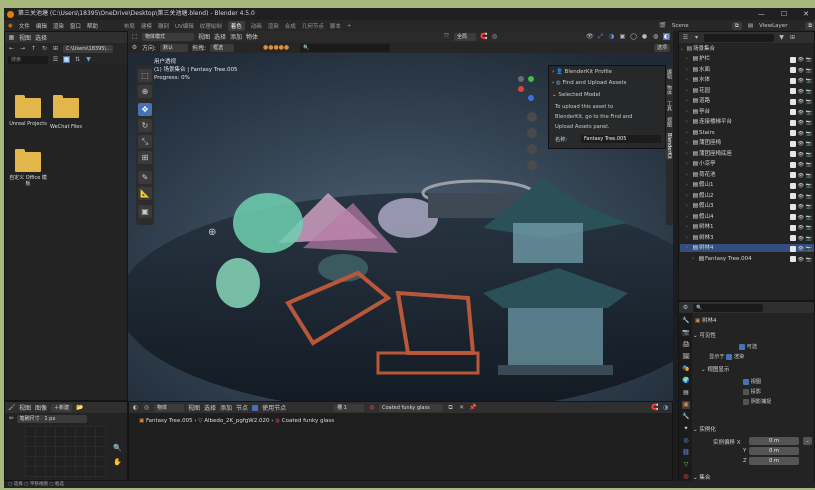 This screenshot has width=815, height=490. Describe the element at coordinates (236, 36) in the screenshot. I see `viewport-menu-add: 添加` at that location.